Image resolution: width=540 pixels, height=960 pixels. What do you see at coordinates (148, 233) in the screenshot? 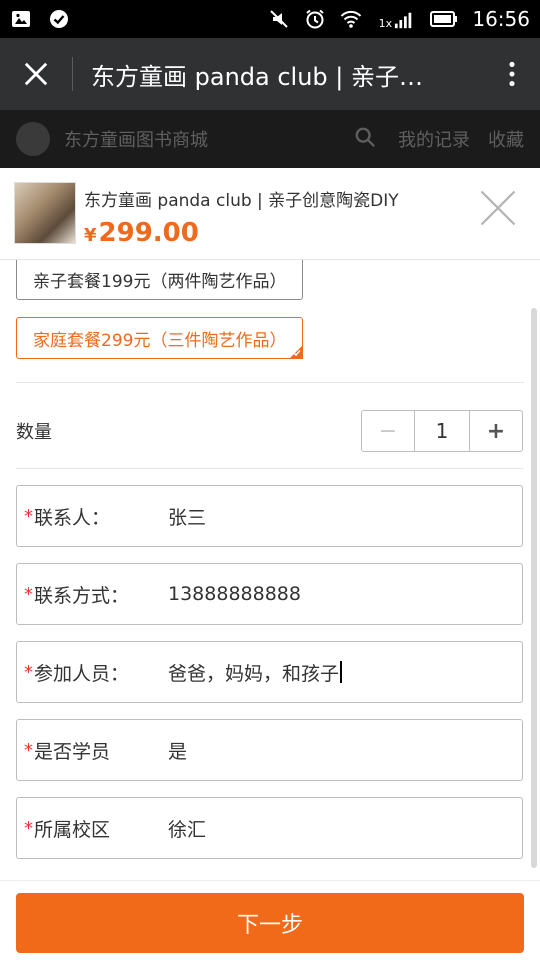
I see `price-value: 299.00` at bounding box center [148, 233].